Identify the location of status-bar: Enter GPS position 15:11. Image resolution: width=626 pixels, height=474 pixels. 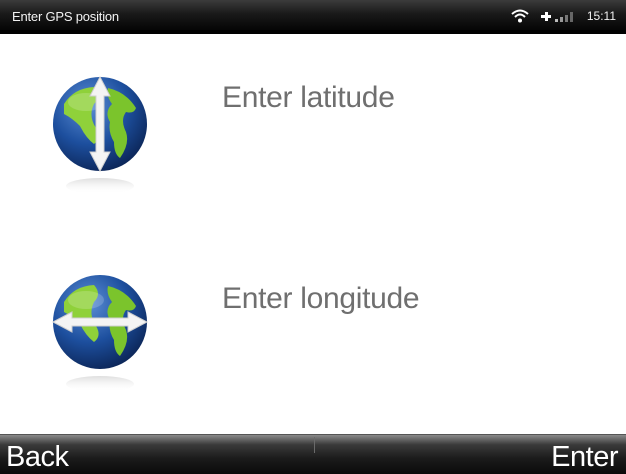
(313, 17).